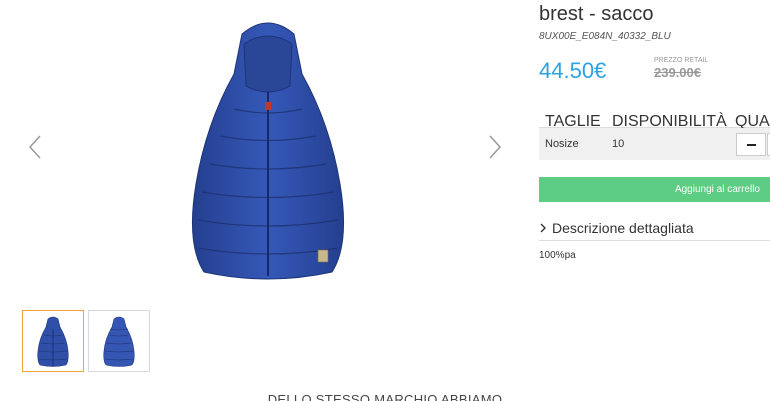 This screenshot has width=770, height=401. Describe the element at coordinates (681, 60) in the screenshot. I see `retail-price-label: PREZZO RETAIL` at that location.